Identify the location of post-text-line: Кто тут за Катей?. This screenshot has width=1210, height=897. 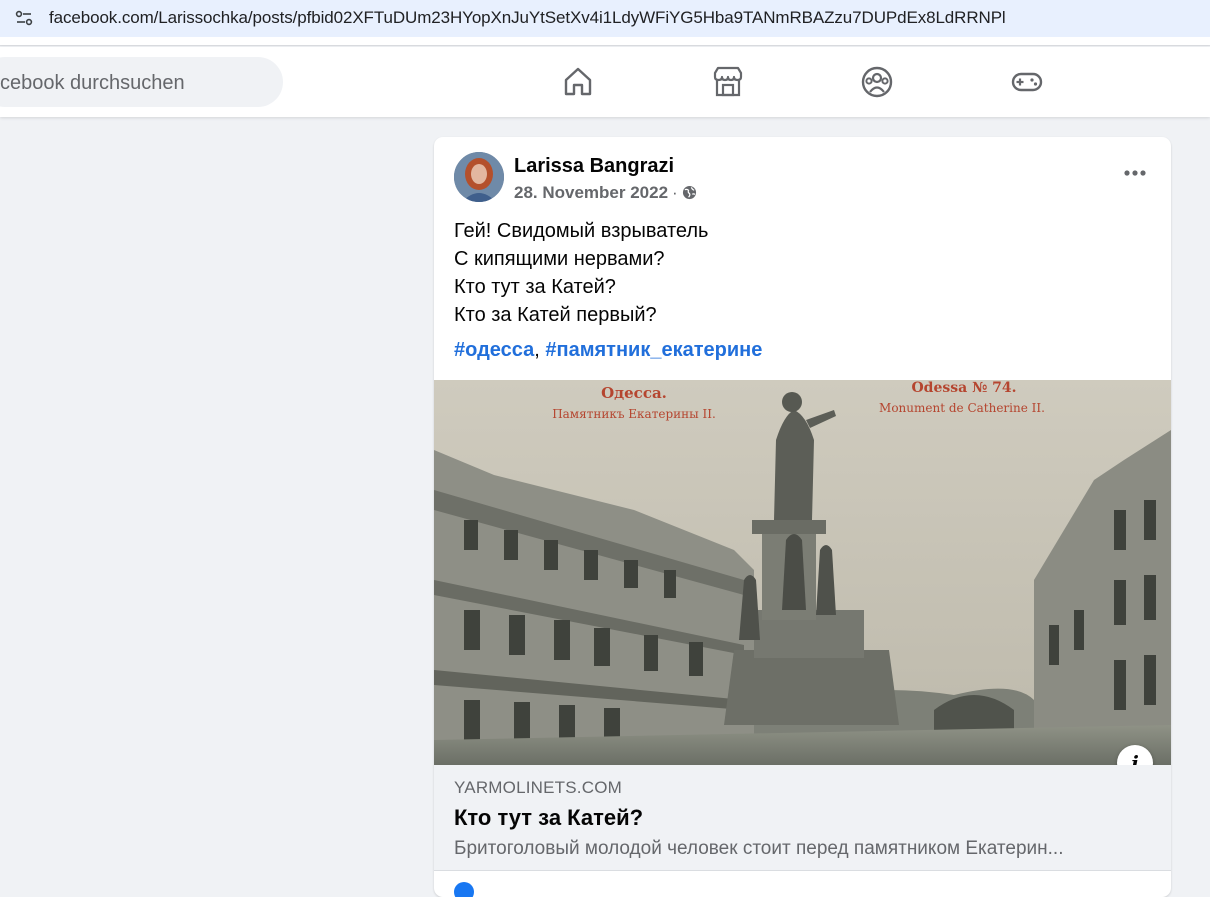
(535, 287).